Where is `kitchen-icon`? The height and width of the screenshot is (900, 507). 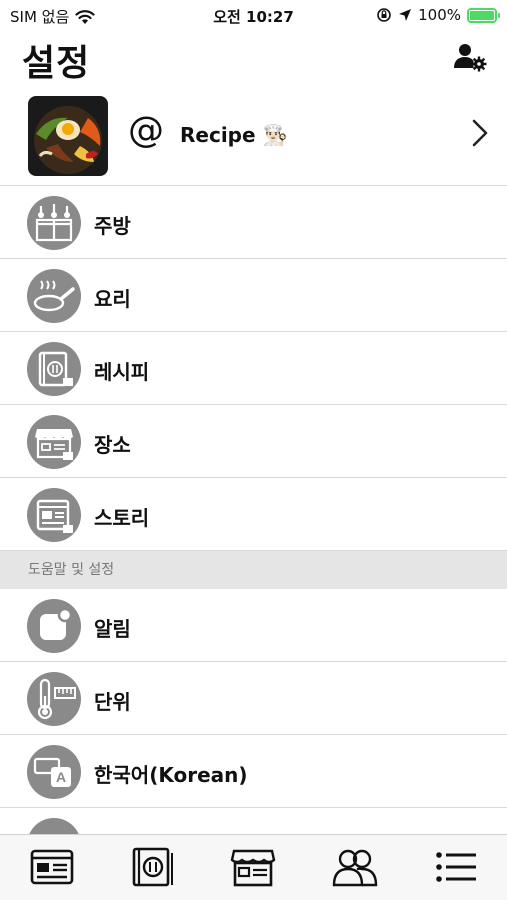 kitchen-icon is located at coordinates (54, 223).